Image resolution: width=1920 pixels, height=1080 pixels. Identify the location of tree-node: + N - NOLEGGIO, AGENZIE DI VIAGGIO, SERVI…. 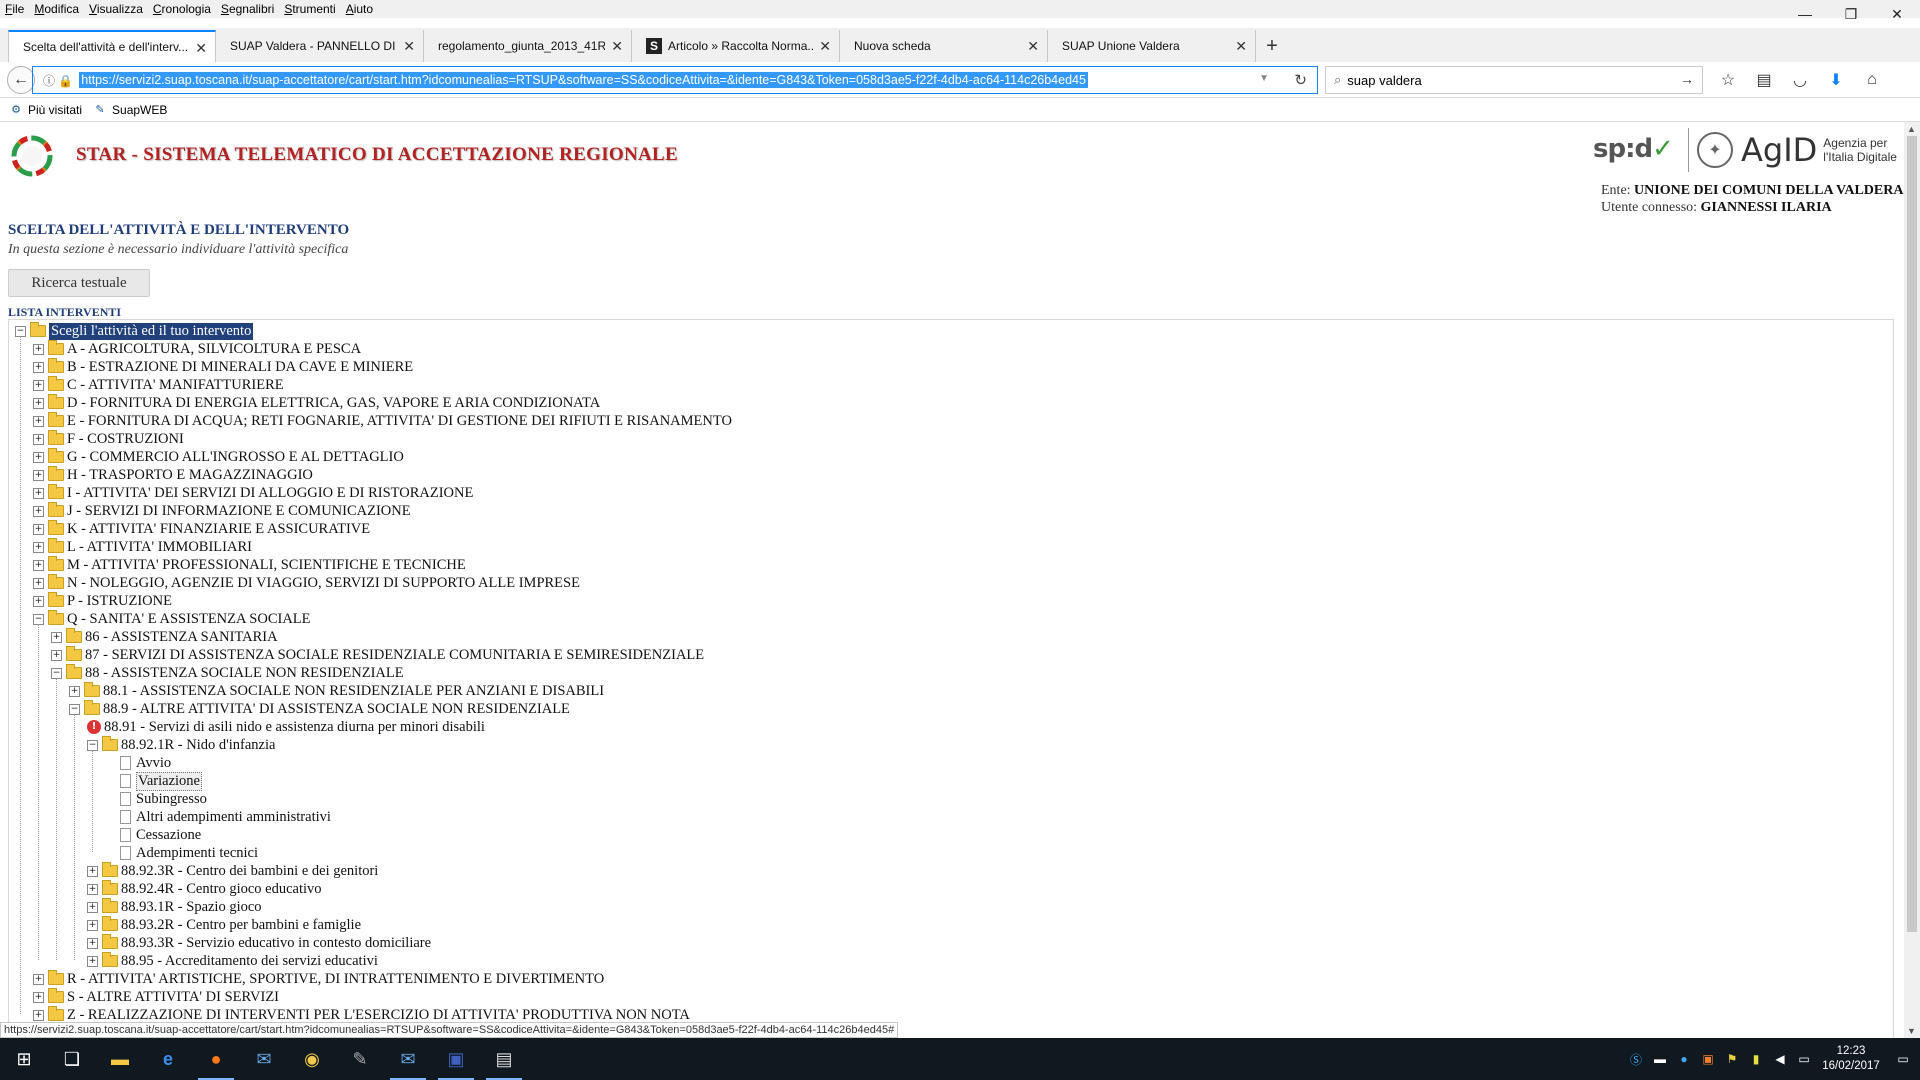
(306, 583).